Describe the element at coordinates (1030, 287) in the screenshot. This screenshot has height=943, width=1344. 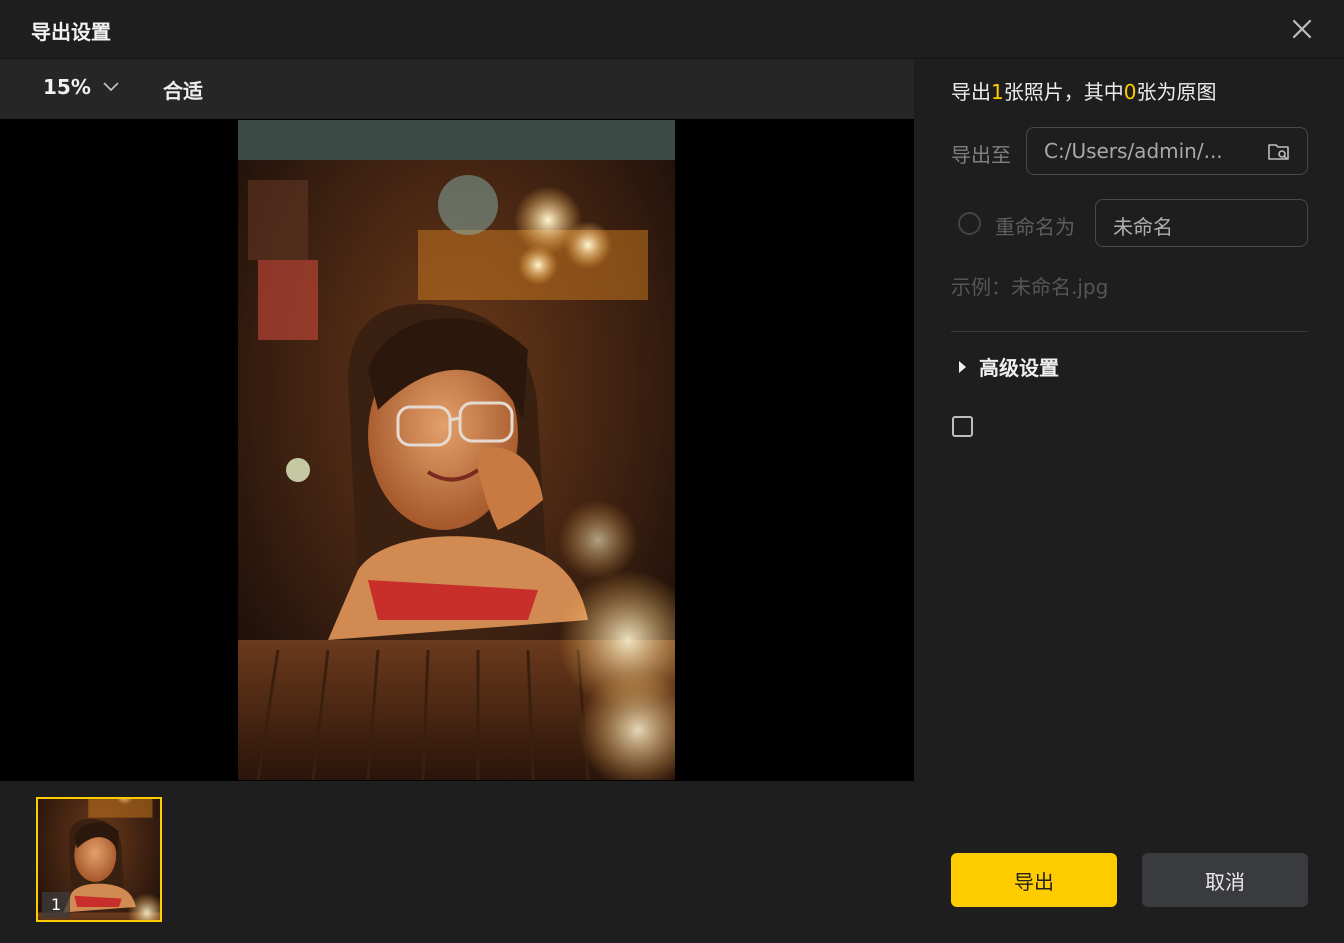
I see `filename-example: 示例：未命名.jpg` at that location.